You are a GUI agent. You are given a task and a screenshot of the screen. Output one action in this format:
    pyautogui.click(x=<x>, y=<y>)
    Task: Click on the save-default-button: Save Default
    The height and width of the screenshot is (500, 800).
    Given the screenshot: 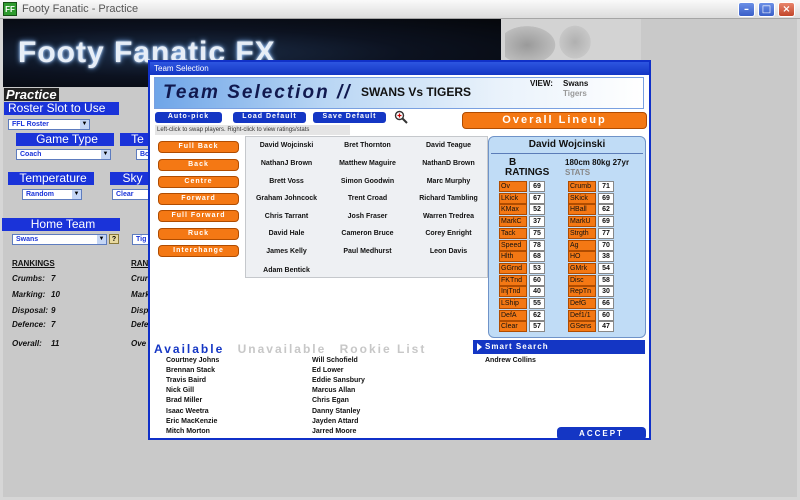 What is the action you would take?
    pyautogui.click(x=349, y=117)
    